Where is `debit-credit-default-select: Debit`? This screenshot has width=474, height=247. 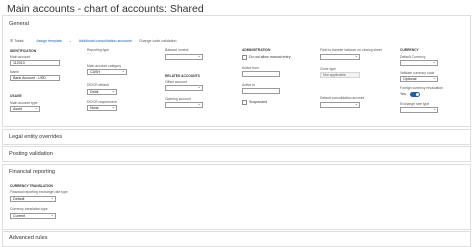 debit-credit-default-select: Debit is located at coordinates (102, 92).